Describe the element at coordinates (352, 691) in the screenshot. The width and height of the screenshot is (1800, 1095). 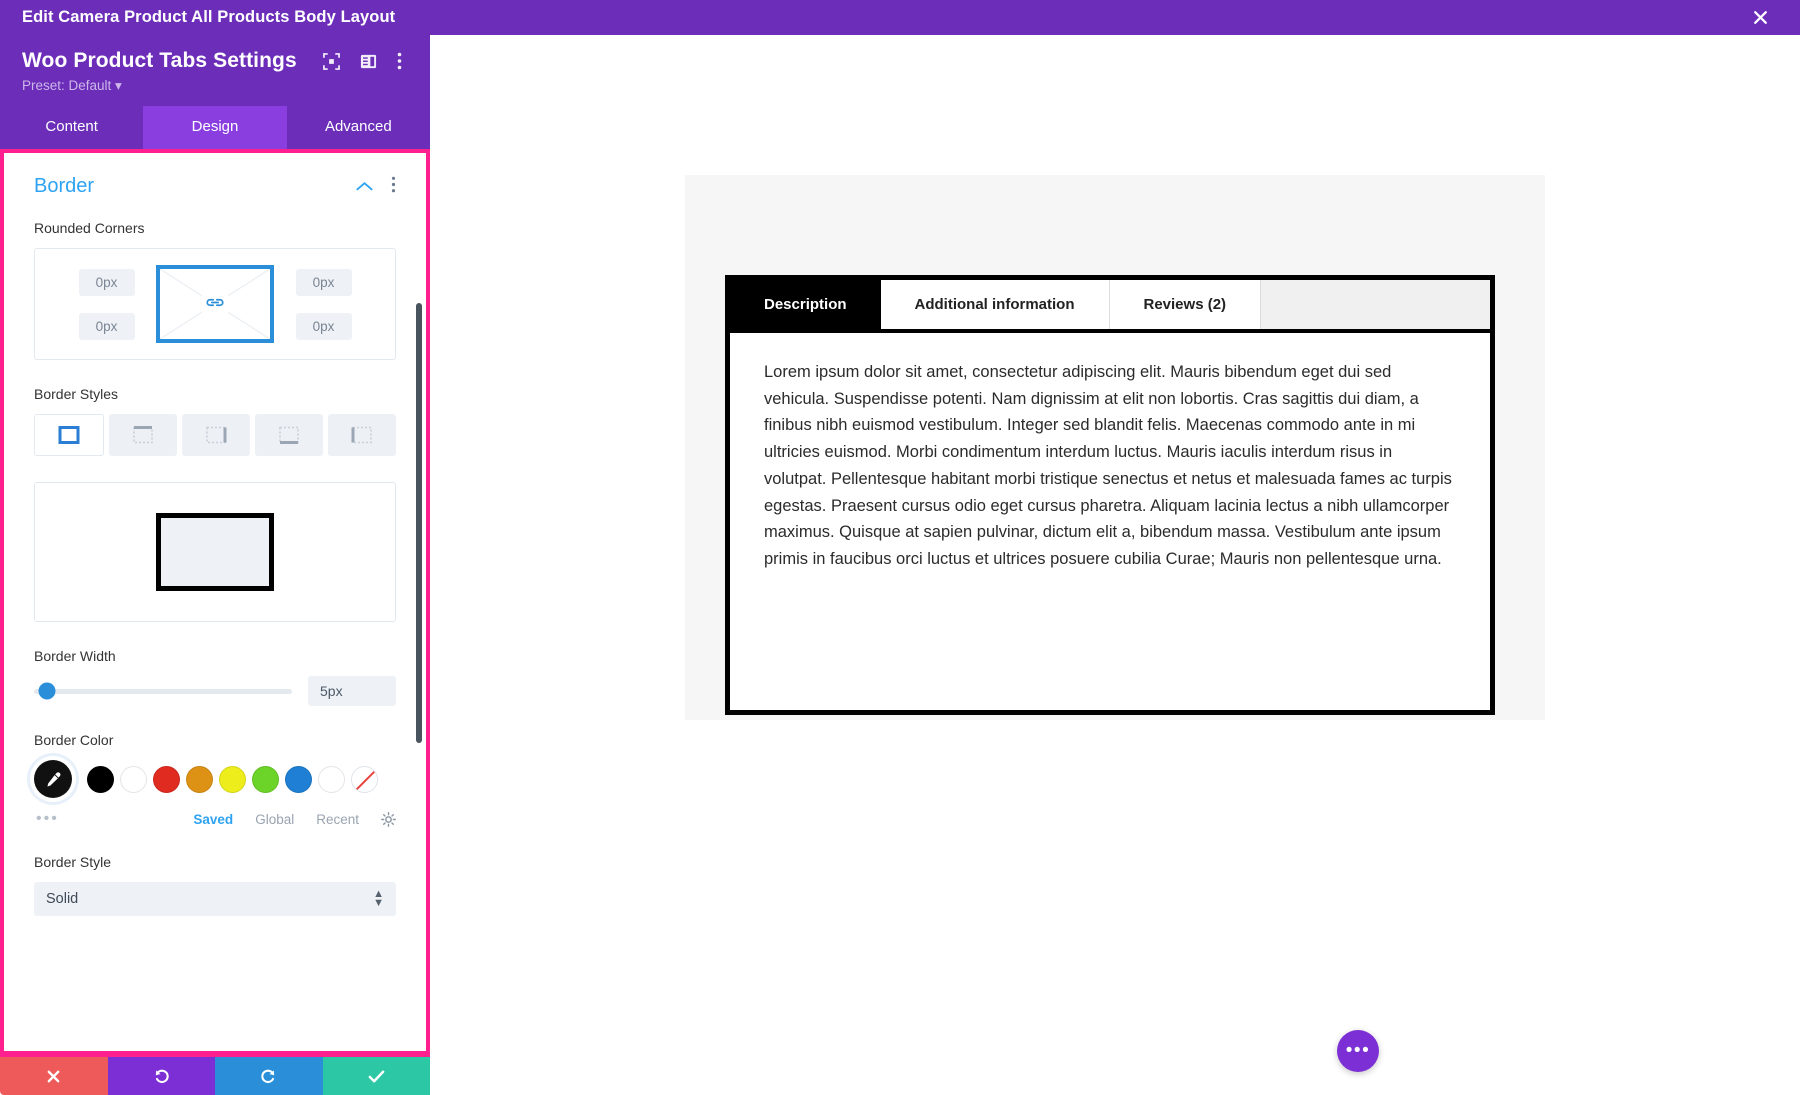
I see `border-width-input: 5px` at that location.